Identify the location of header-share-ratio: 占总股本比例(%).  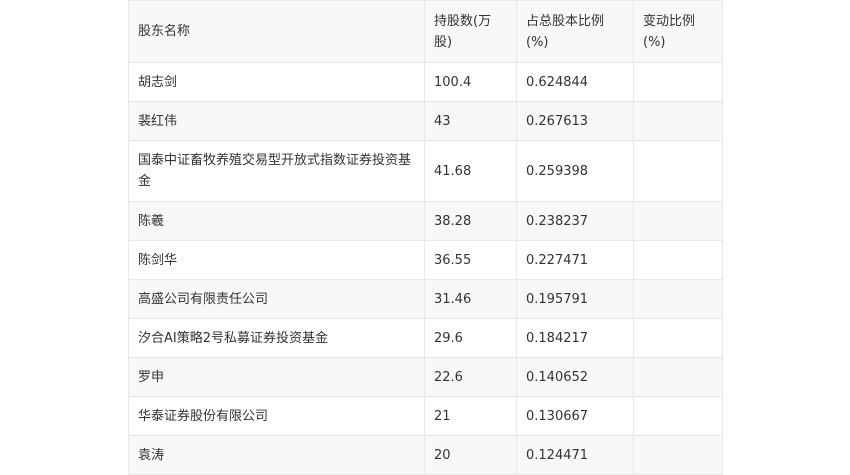
(575, 31).